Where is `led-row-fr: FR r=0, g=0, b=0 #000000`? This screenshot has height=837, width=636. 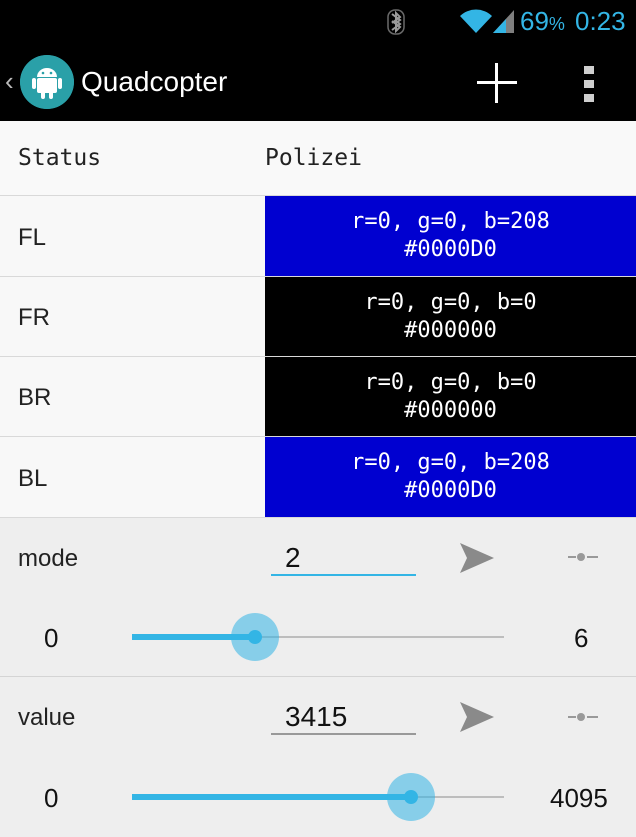 led-row-fr: FR r=0, g=0, b=0 #000000 is located at coordinates (318, 317).